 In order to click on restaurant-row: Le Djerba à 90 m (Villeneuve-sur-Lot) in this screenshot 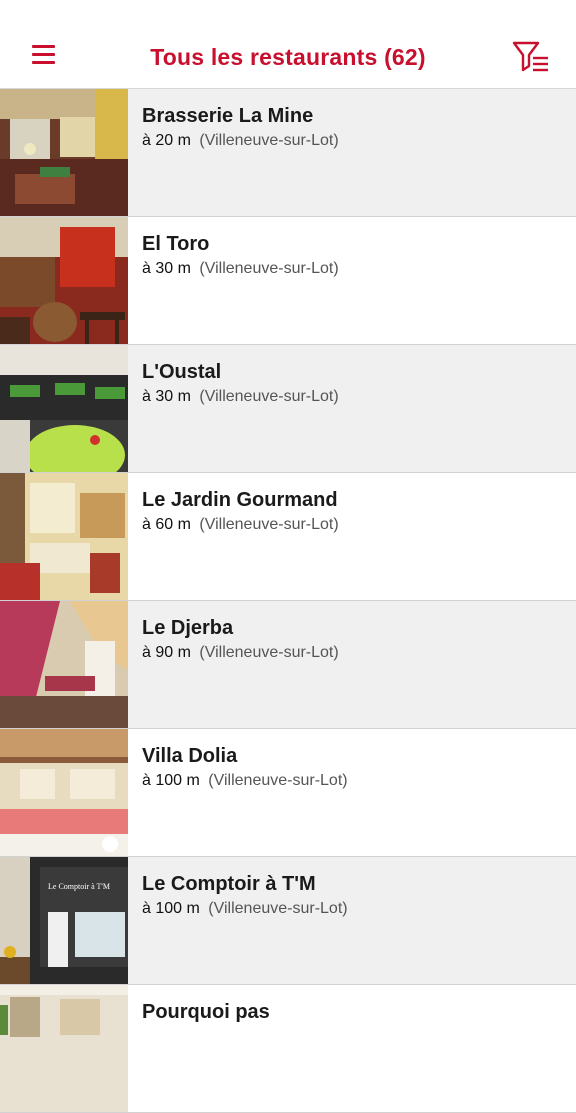, I will do `click(288, 665)`.